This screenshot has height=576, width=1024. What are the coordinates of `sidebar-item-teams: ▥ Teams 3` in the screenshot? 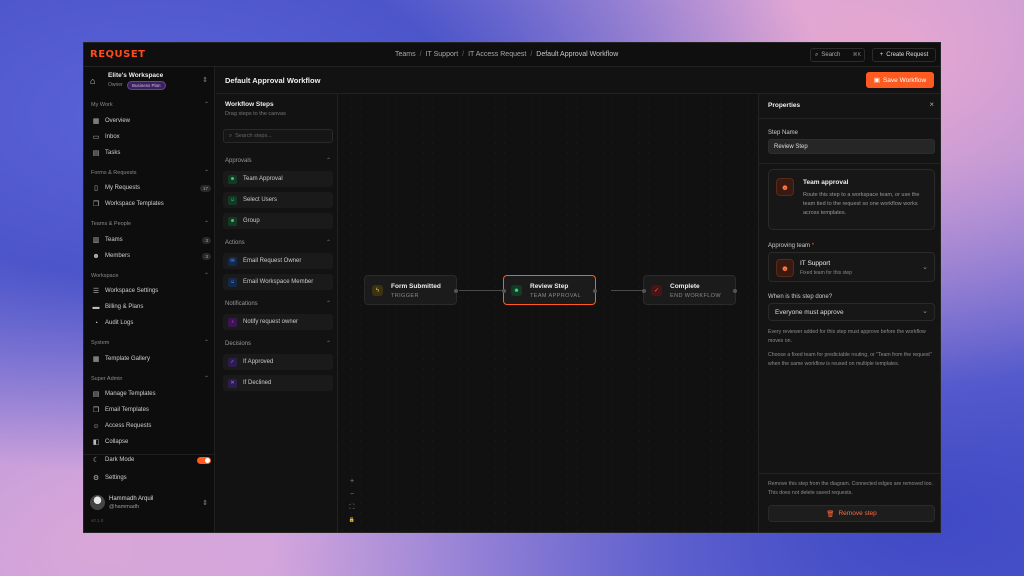 It's located at (151, 240).